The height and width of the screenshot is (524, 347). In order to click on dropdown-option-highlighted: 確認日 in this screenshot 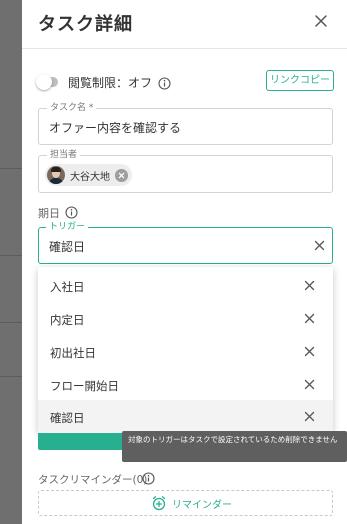, I will do `click(185, 416)`.